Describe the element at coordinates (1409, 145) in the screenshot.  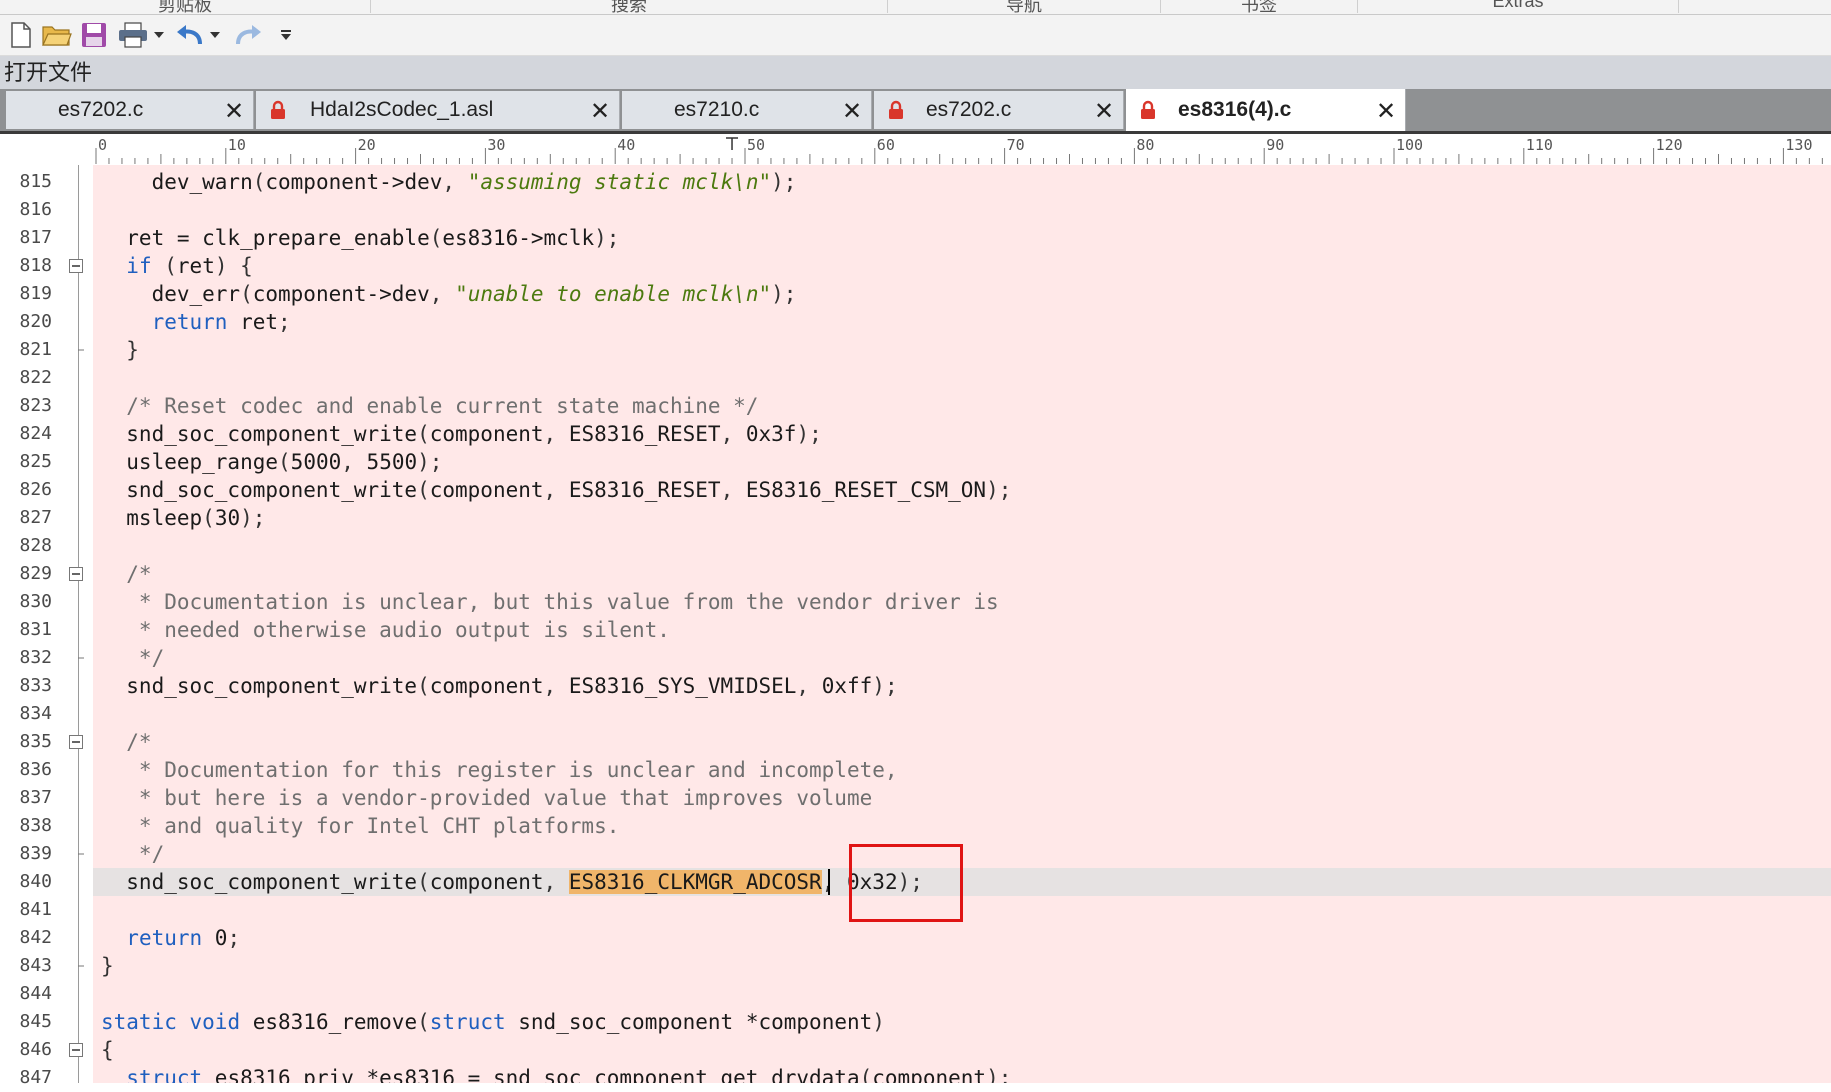
I see `ruler-label: 100` at that location.